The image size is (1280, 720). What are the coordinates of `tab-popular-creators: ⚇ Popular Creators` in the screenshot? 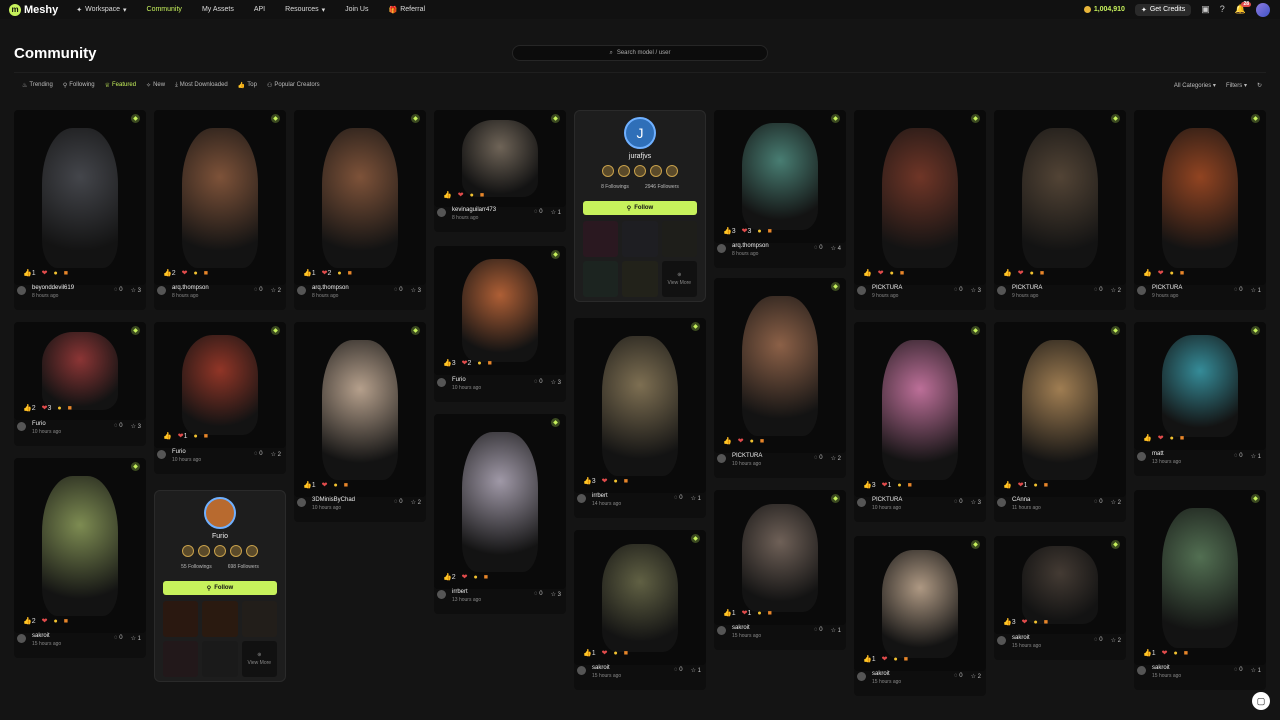 It's located at (293, 85).